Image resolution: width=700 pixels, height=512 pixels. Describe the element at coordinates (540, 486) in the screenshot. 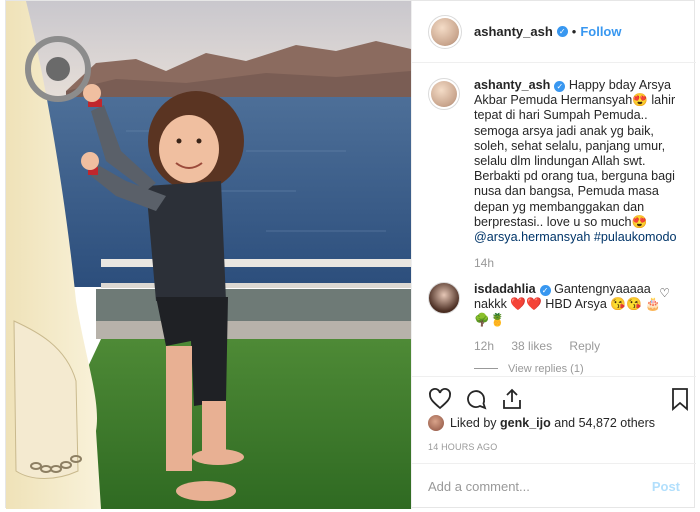

I see `comment-input` at that location.